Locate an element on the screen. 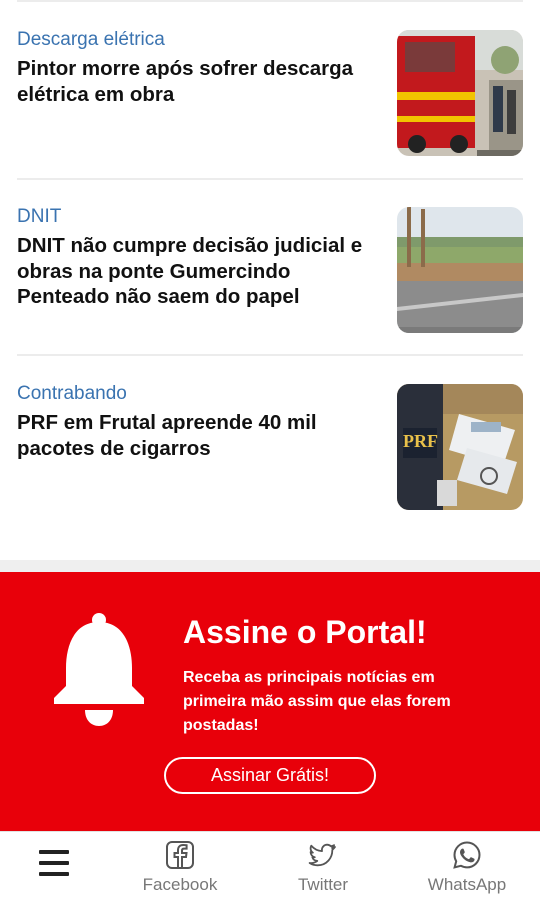  nav-facebook-label: Facebook is located at coordinates (180, 884).